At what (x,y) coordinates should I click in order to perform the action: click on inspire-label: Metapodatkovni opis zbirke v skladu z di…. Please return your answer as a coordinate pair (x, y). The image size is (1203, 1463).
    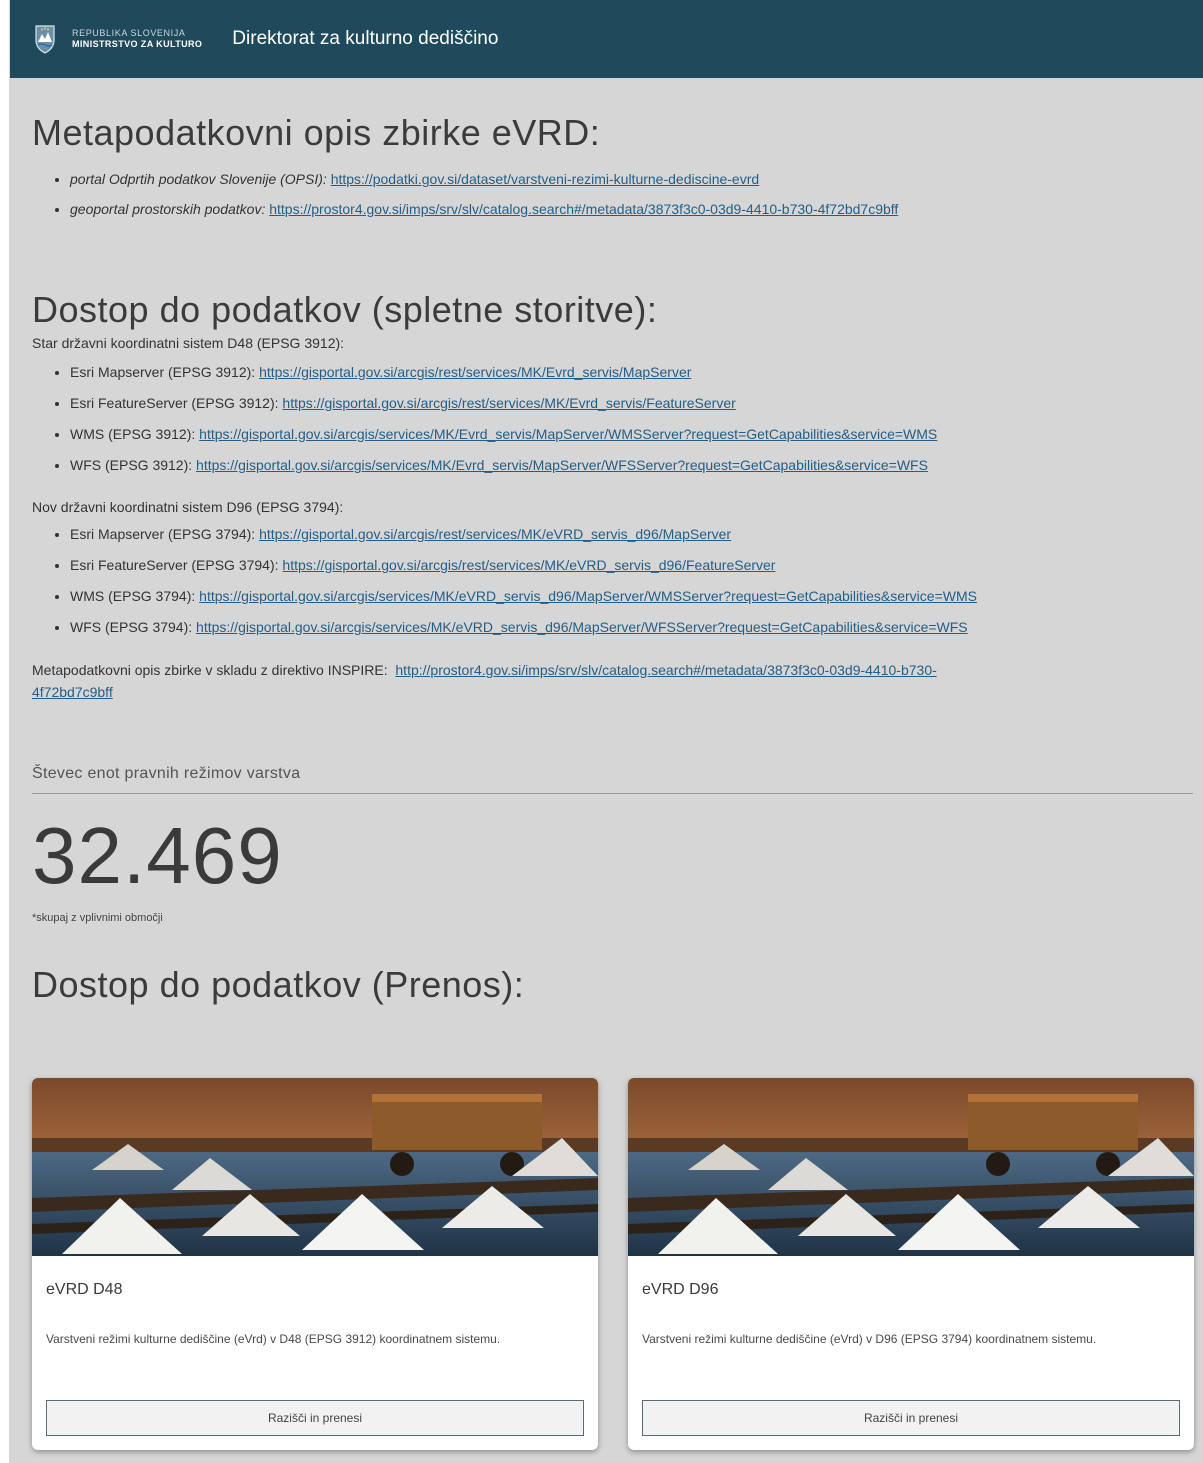
    Looking at the image, I should click on (210, 670).